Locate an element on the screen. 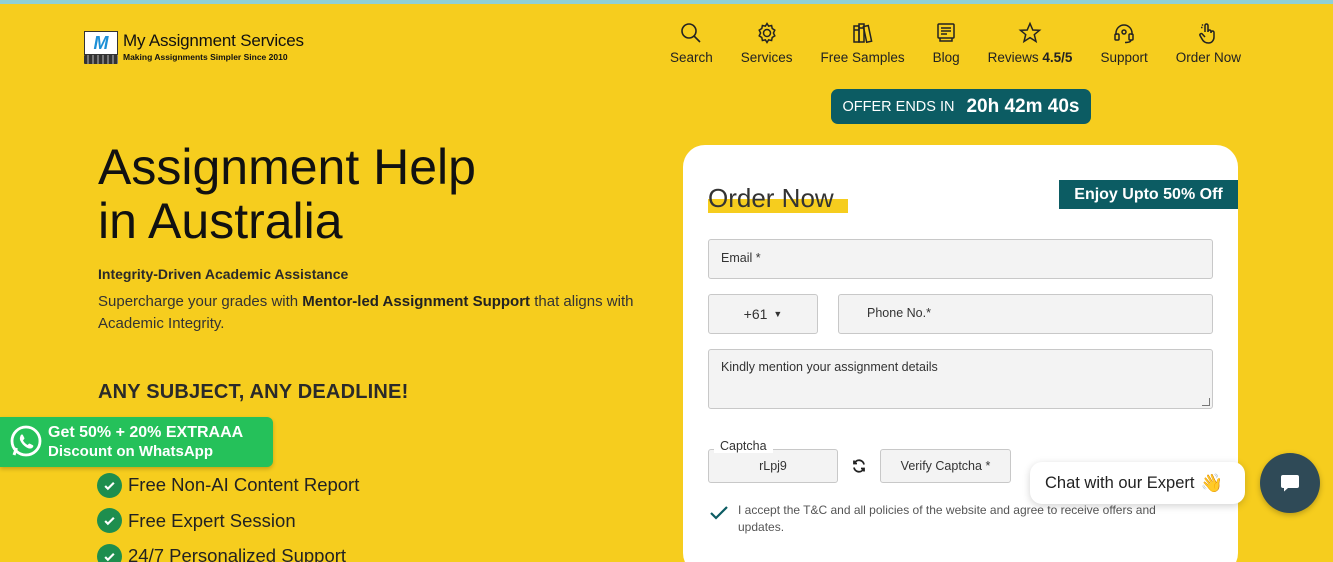 This screenshot has width=1333, height=562. offer-countdown: OFFER ENDS IN 20h 42m 40s is located at coordinates (961, 106).